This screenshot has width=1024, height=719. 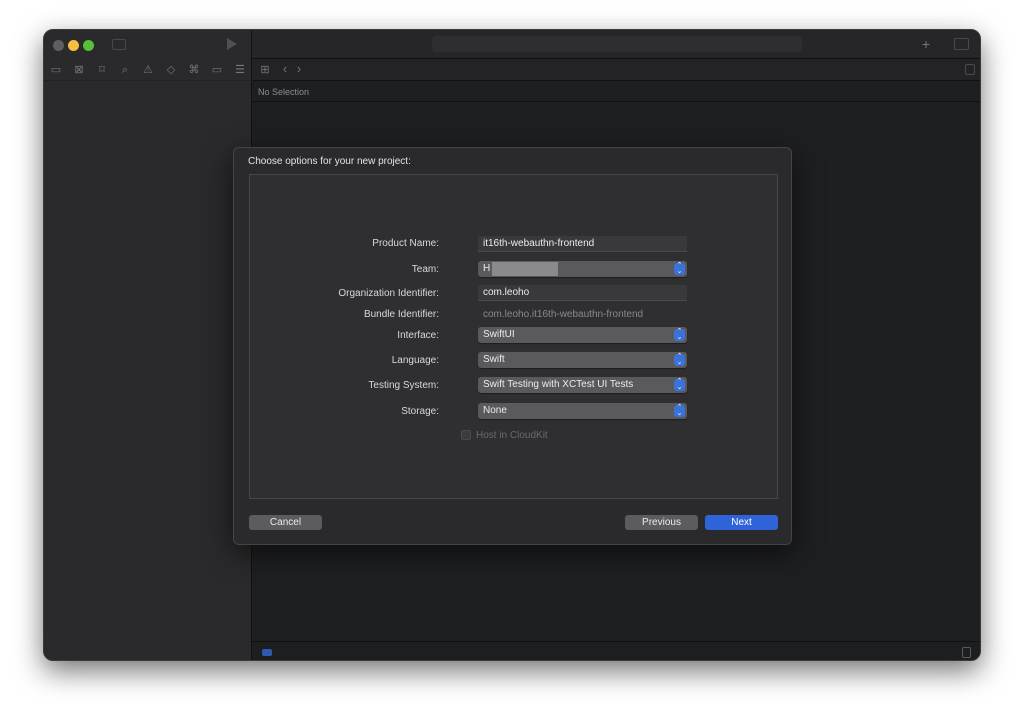 I want to click on previous-button: Previous, so click(x=661, y=522).